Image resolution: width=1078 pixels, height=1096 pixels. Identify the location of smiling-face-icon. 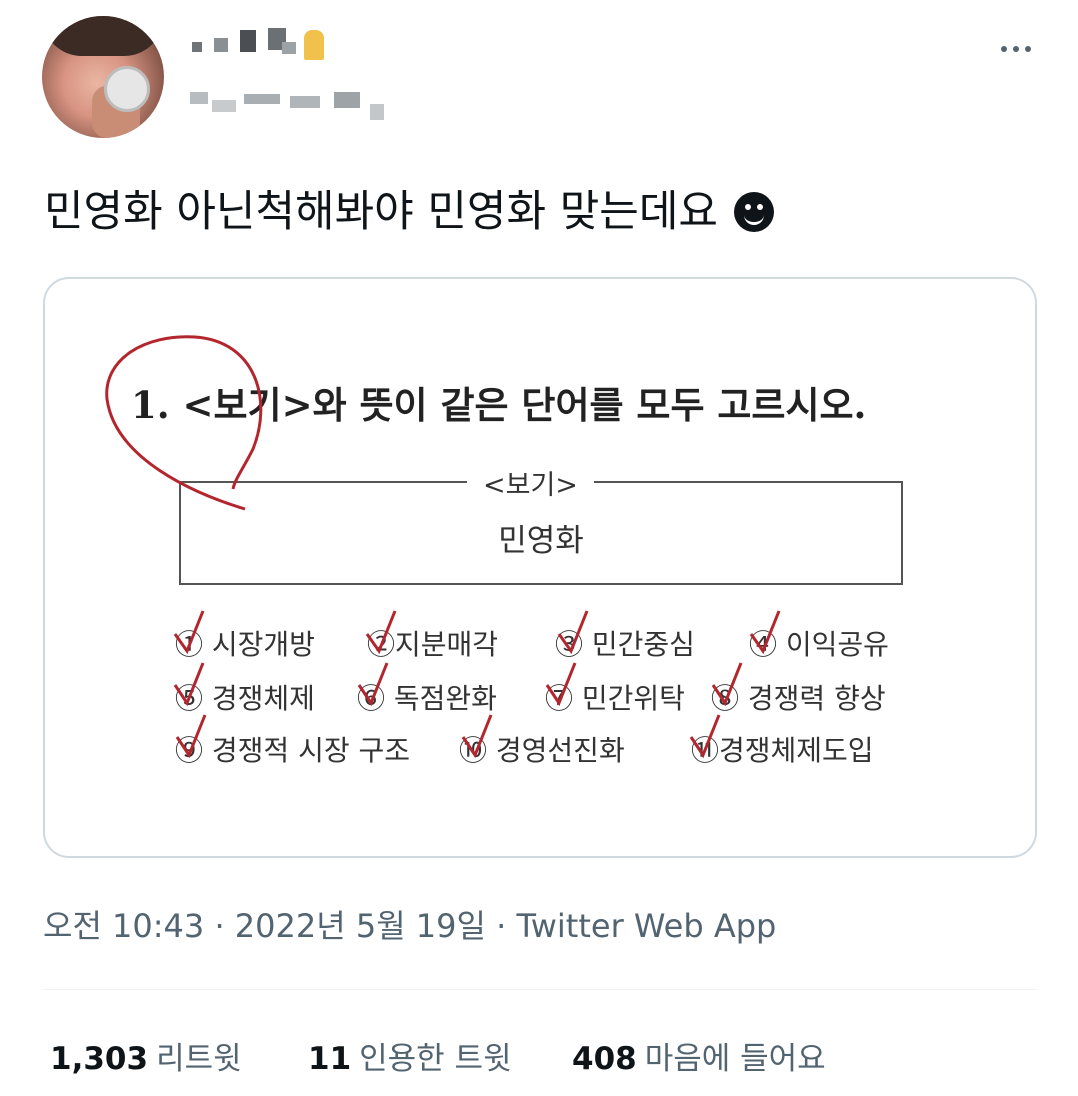
(753, 212).